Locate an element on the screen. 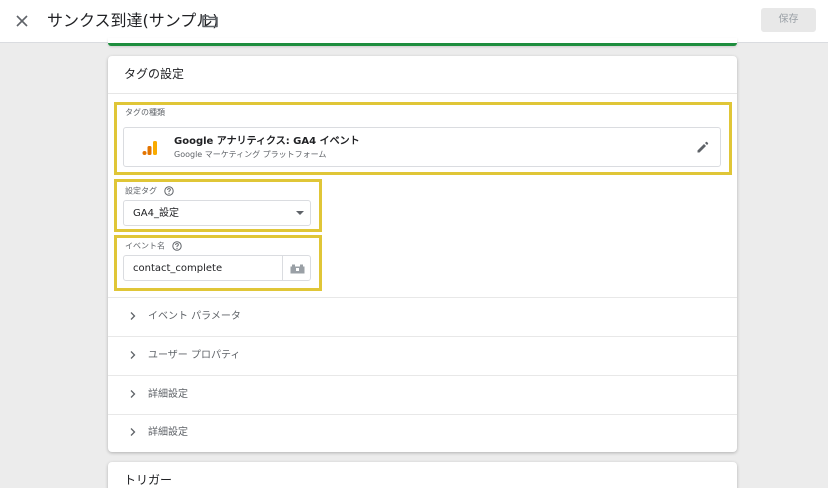  previous-card-edge is located at coordinates (422, 42).